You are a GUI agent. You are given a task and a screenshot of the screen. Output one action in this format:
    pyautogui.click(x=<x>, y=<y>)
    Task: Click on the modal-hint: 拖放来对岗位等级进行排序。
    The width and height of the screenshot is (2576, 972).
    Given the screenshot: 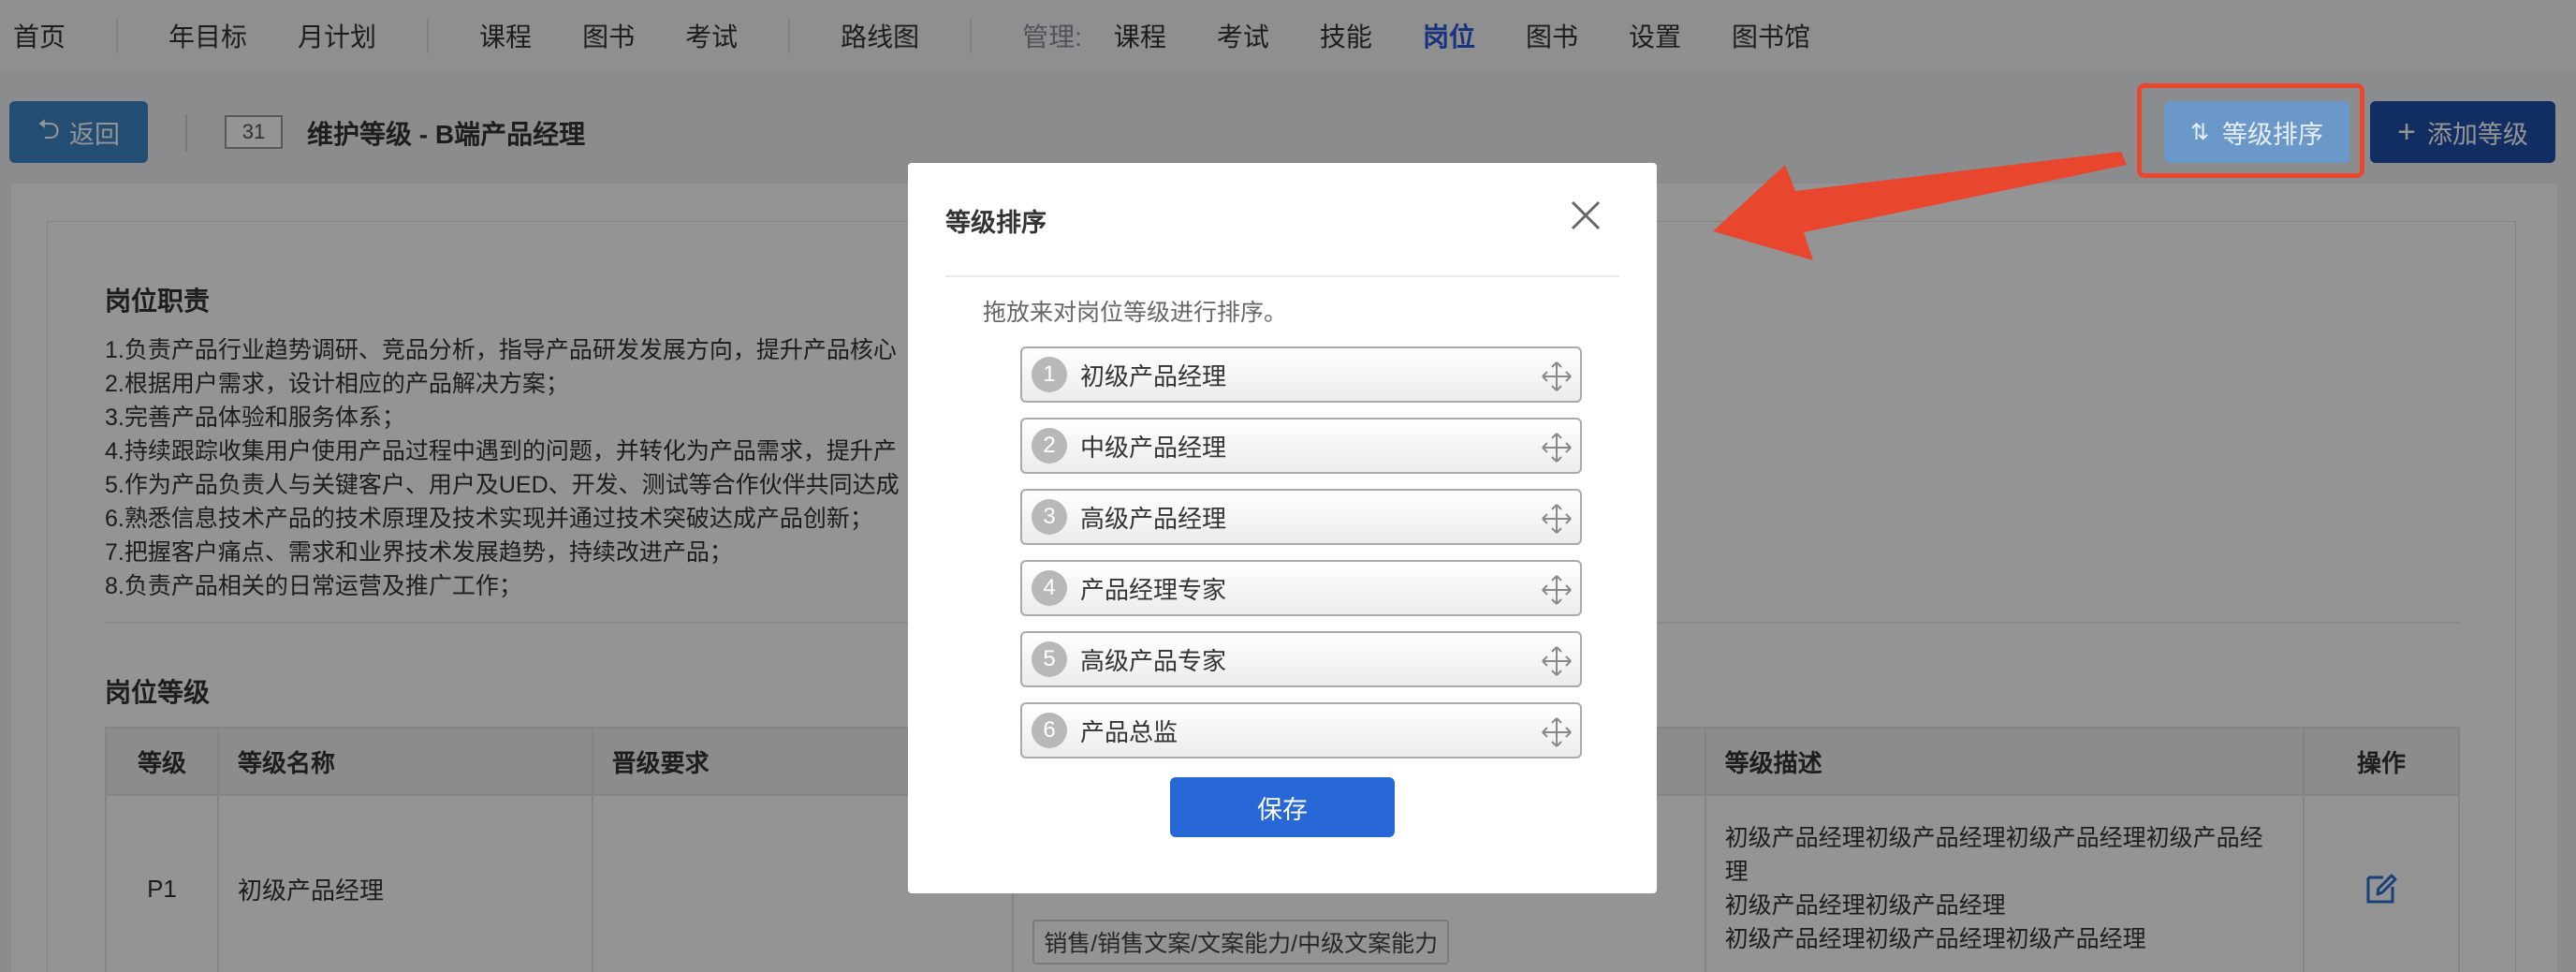 What is the action you would take?
    pyautogui.click(x=1135, y=313)
    